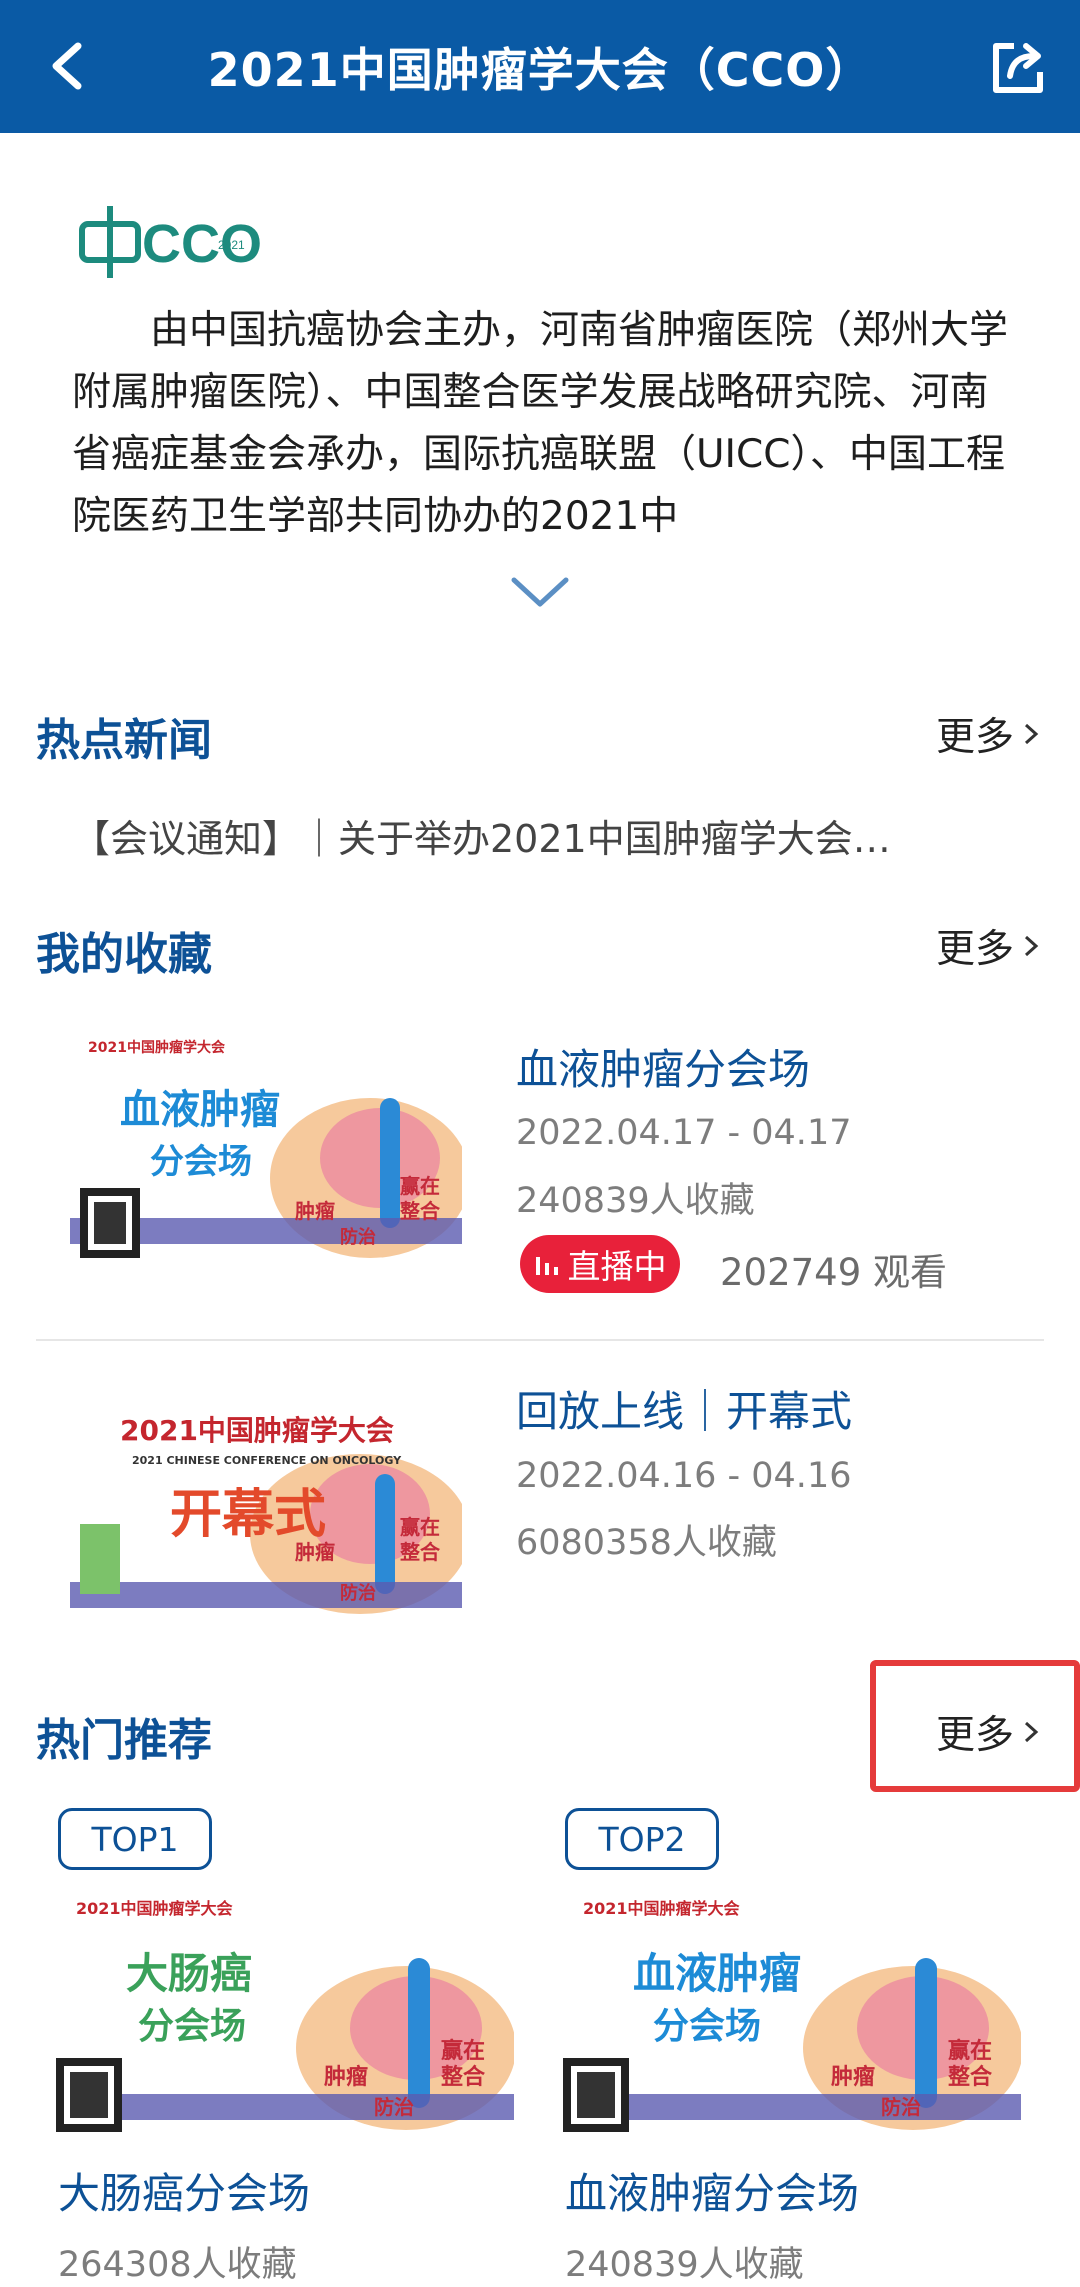 This screenshot has width=1080, height=2287. I want to click on favorite-date: 2022.04.16 - 04.16, so click(684, 1476).